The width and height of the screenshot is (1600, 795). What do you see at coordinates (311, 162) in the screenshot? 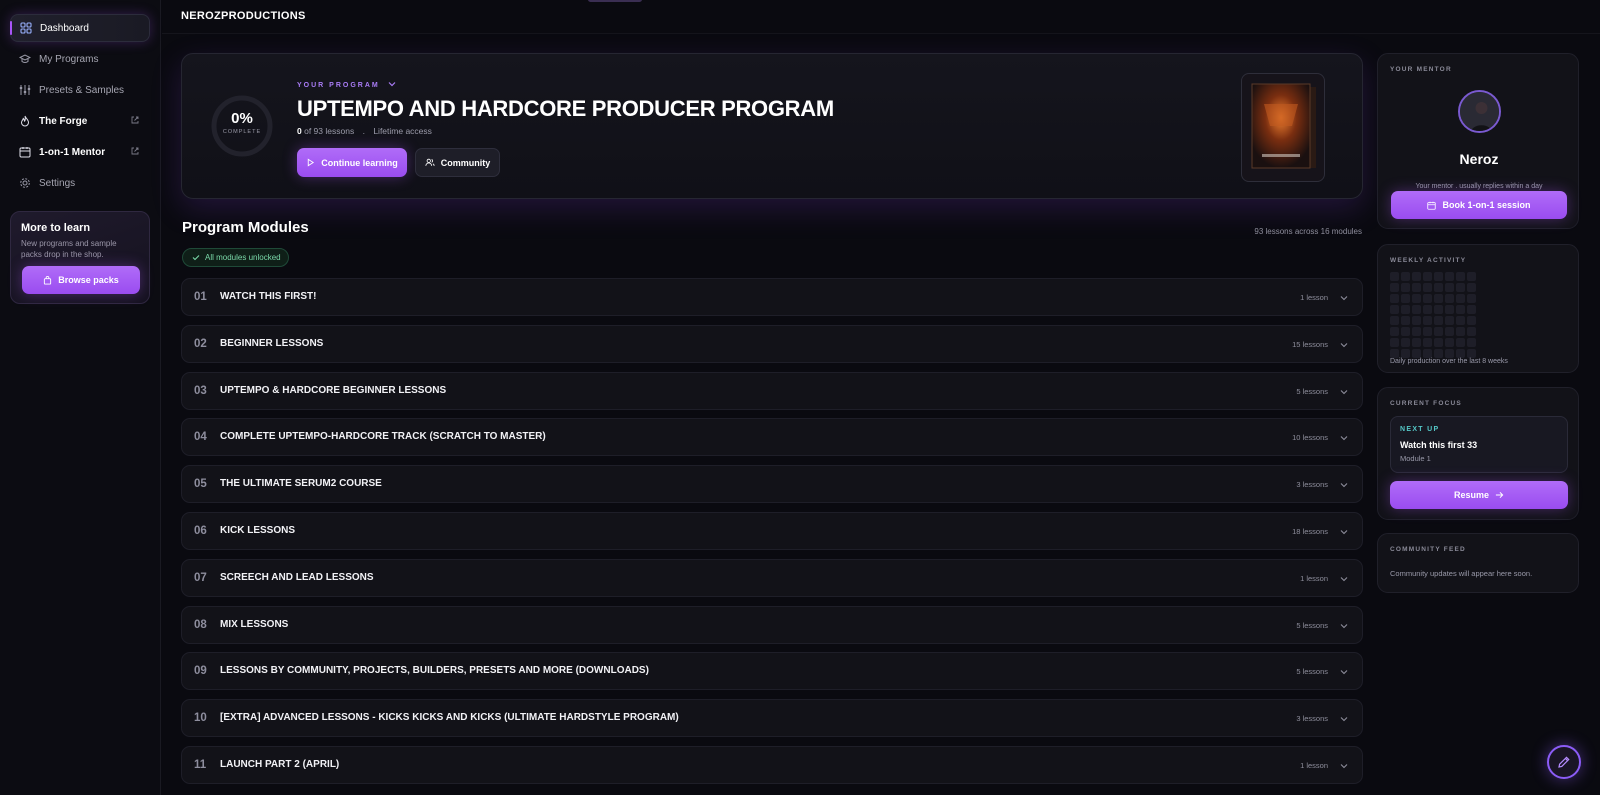
I see `play-icon` at bounding box center [311, 162].